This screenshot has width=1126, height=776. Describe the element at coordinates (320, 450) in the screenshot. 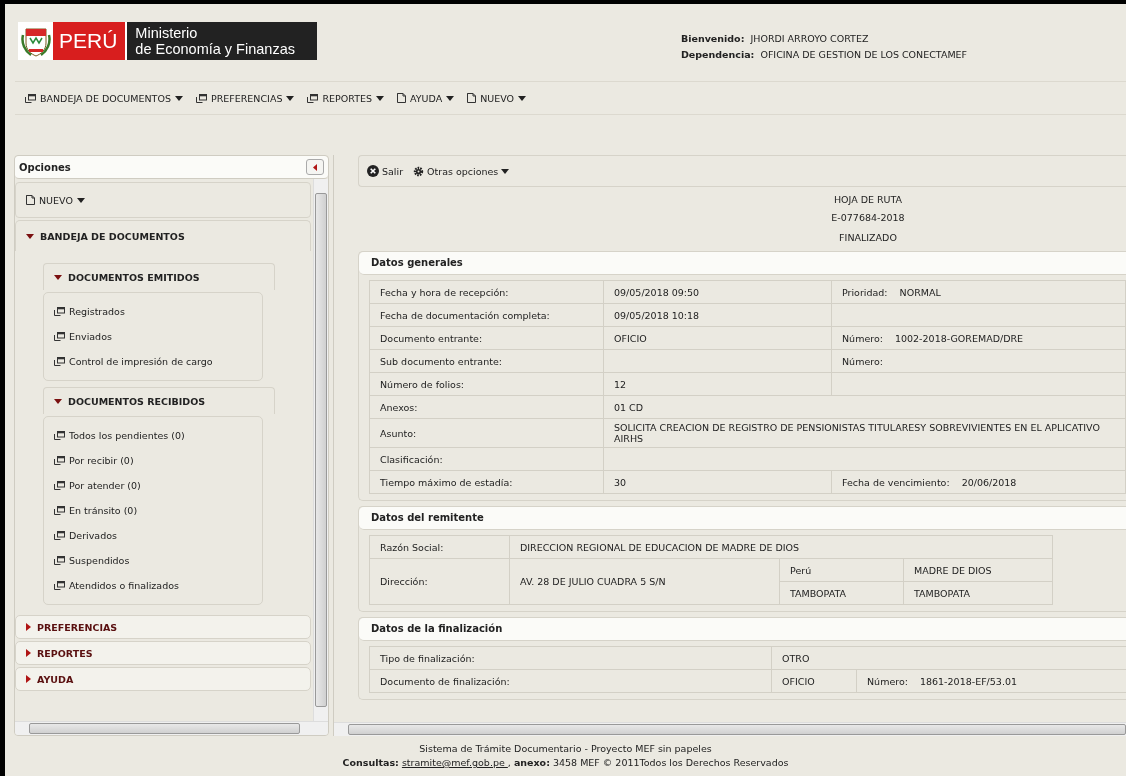

I see `vertical-scrollbar` at that location.